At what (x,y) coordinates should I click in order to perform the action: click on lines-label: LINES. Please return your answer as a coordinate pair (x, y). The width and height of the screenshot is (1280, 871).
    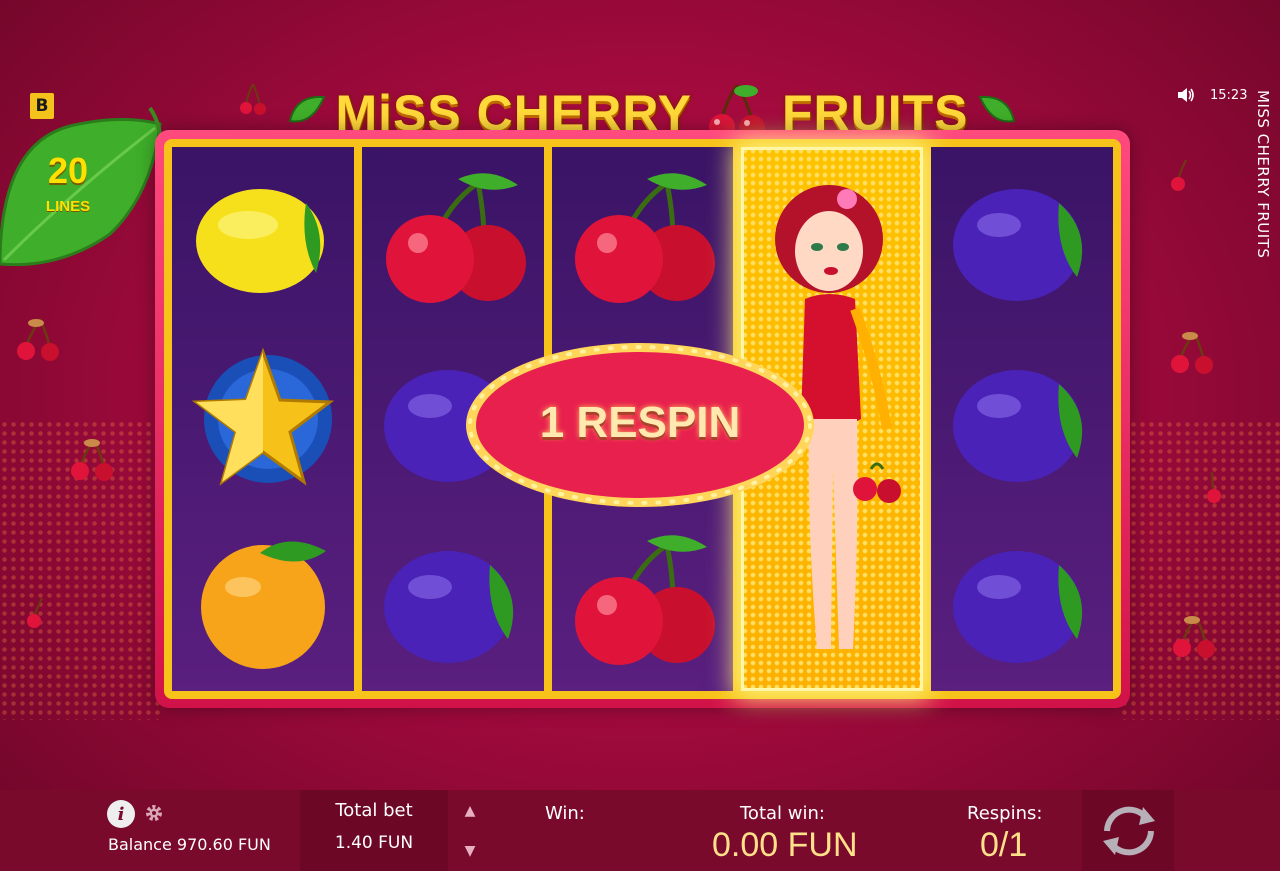
    Looking at the image, I should click on (68, 206).